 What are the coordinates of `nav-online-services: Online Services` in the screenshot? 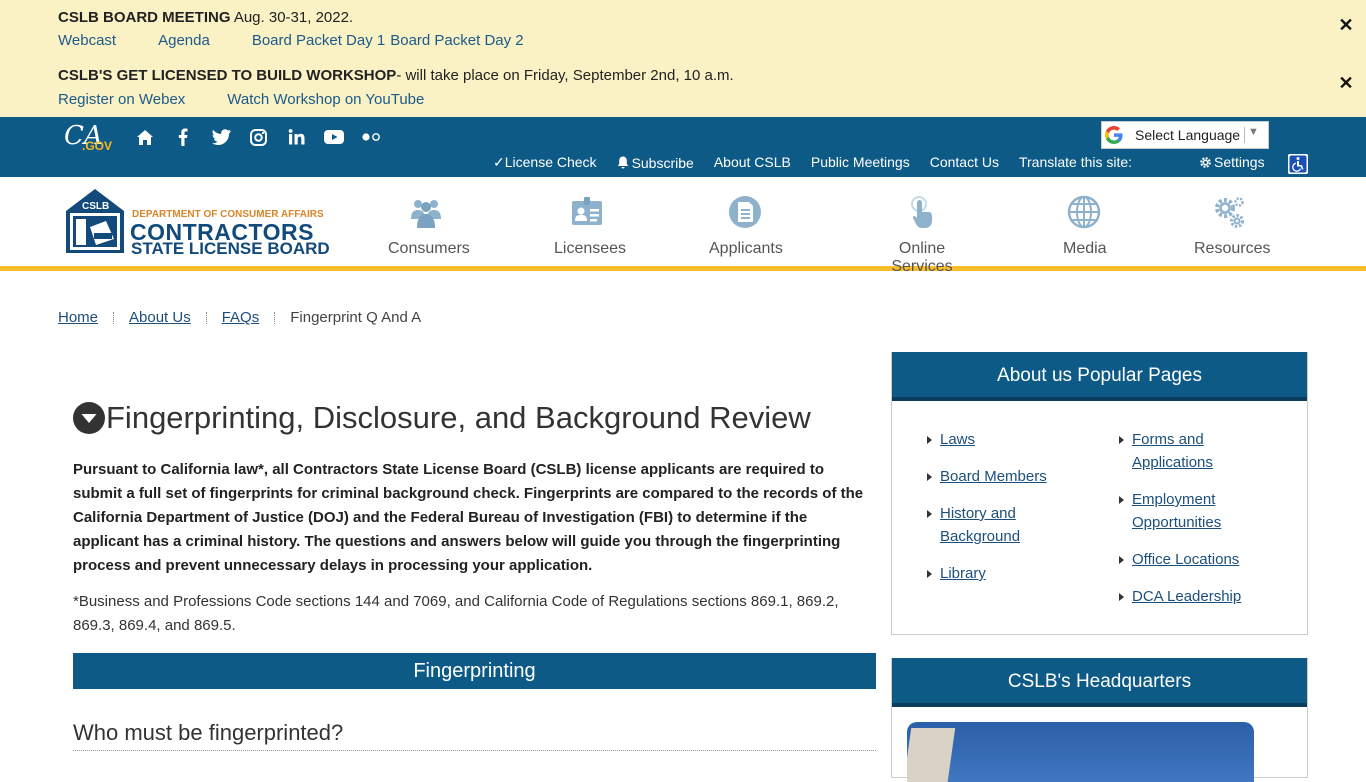 It's located at (922, 235).